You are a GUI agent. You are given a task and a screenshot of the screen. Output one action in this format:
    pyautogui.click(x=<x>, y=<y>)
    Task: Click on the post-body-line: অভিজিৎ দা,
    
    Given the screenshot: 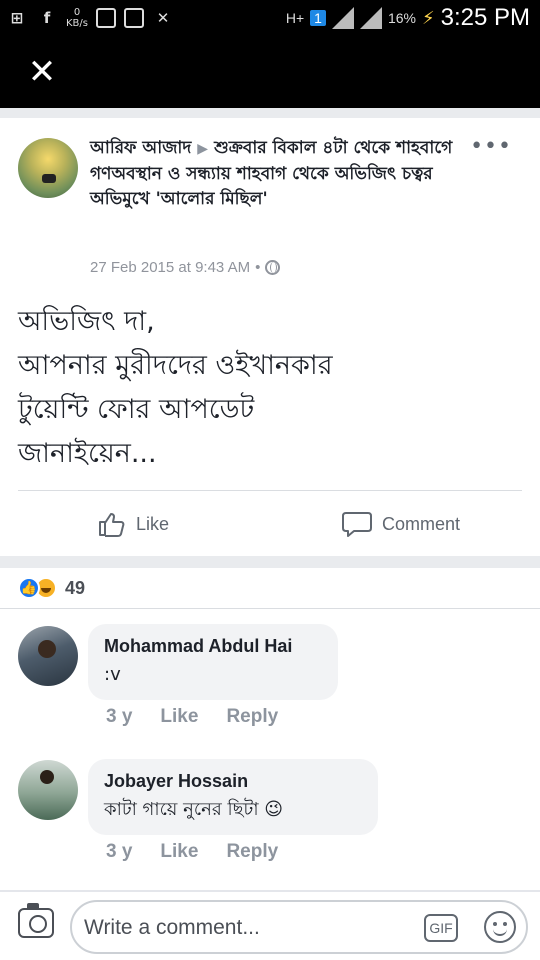 What is the action you would take?
    pyautogui.click(x=86, y=321)
    